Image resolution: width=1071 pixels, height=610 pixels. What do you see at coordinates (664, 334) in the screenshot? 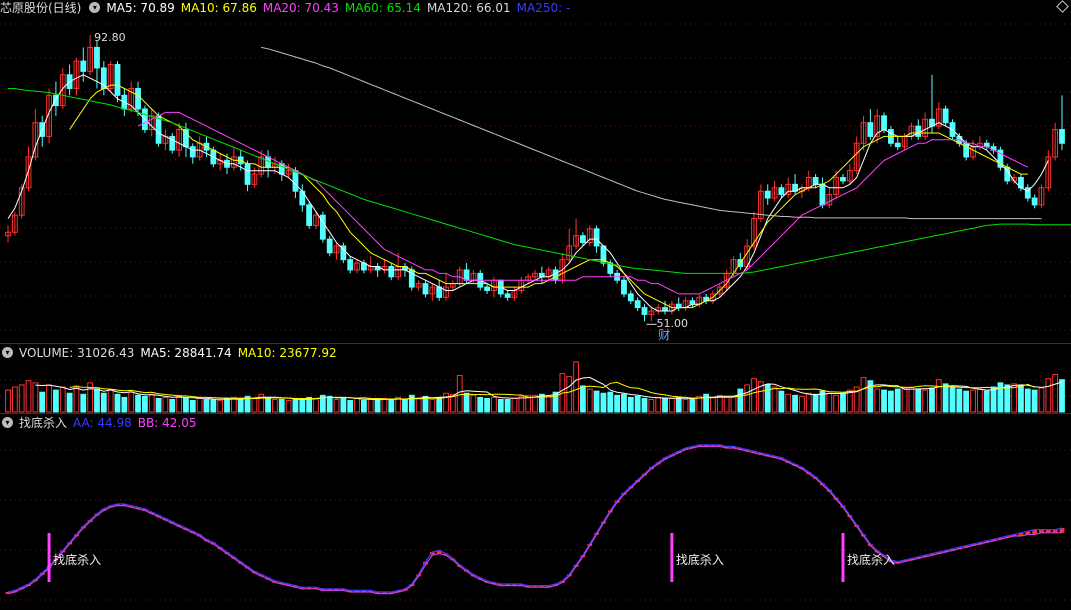
I see `finance-marker: 财` at bounding box center [664, 334].